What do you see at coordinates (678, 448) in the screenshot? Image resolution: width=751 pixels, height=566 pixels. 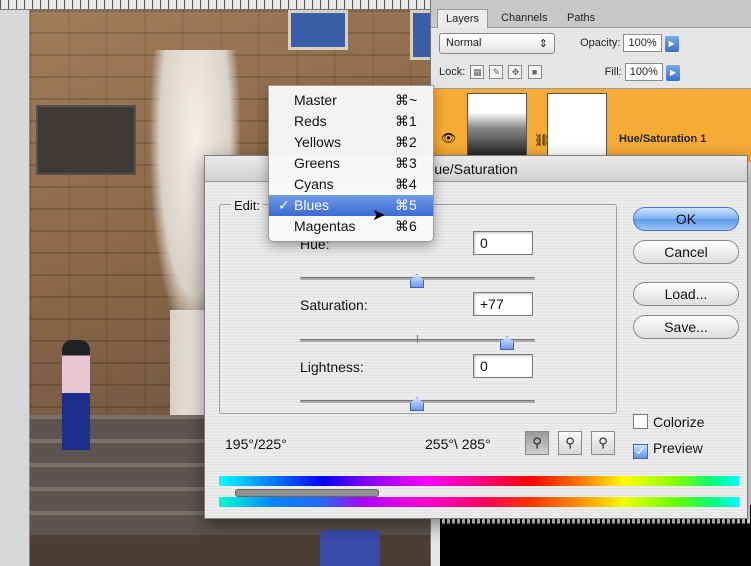 I see `preview-label: Preview` at bounding box center [678, 448].